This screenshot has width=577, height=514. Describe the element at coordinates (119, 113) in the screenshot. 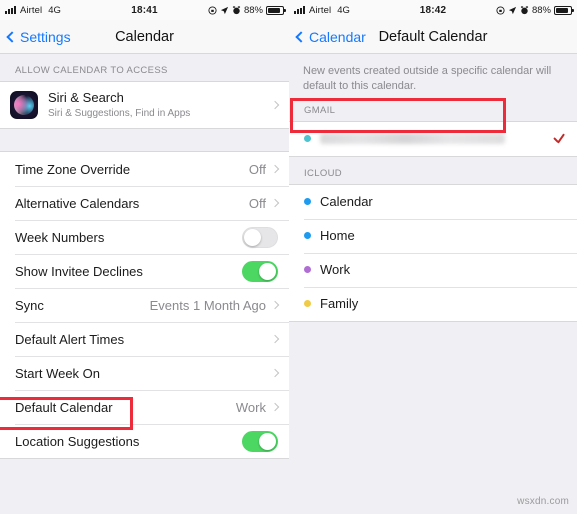

I see `siri-search-subtitle: Siri & Suggestions, Find in Apps` at that location.